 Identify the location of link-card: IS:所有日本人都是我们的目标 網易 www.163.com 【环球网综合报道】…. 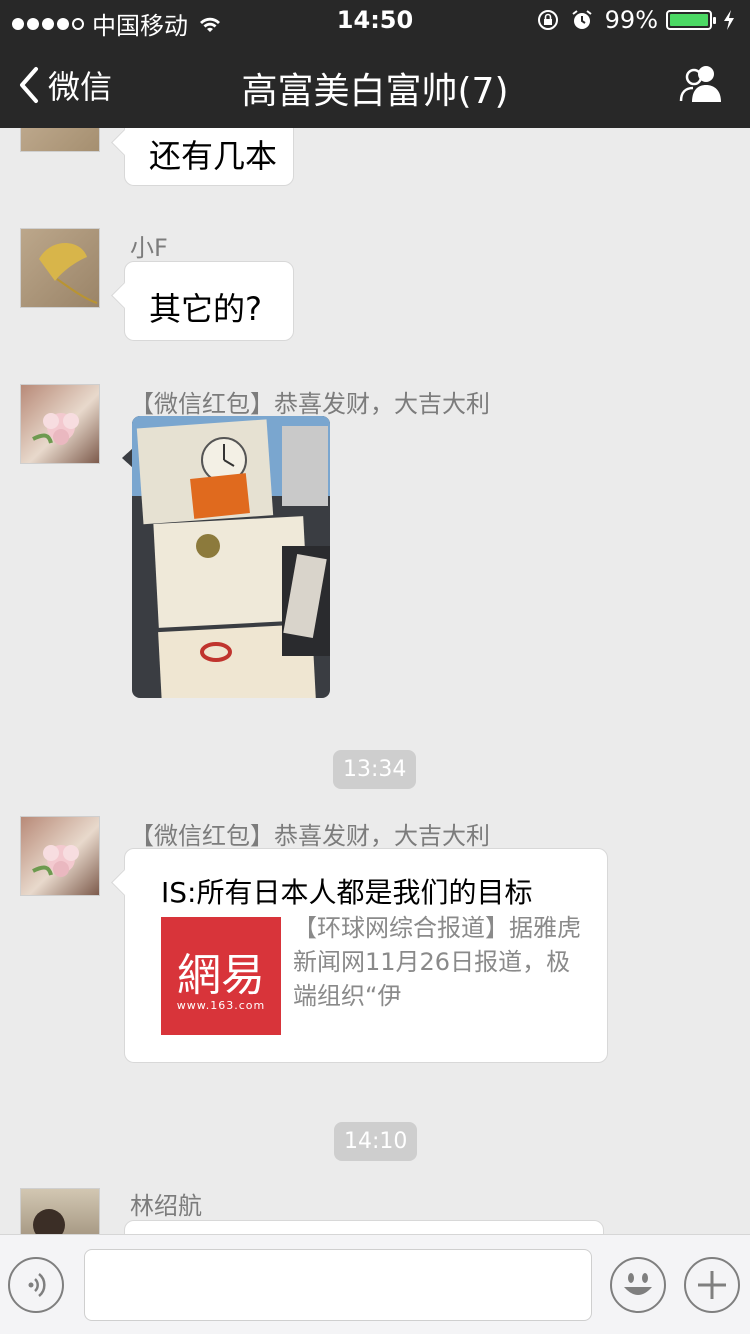
(366, 955).